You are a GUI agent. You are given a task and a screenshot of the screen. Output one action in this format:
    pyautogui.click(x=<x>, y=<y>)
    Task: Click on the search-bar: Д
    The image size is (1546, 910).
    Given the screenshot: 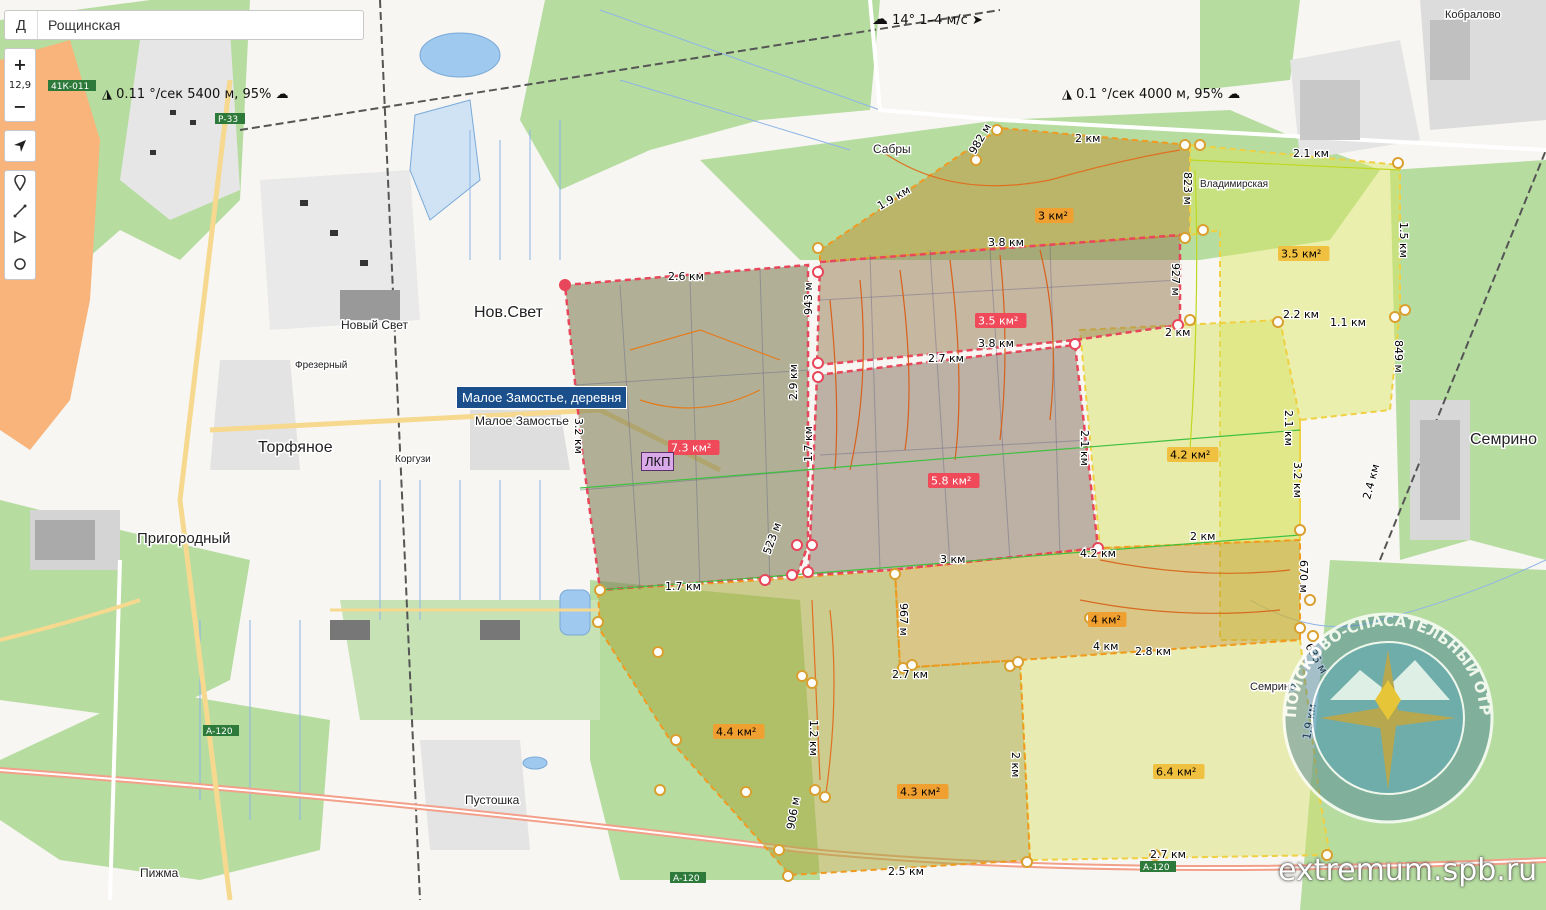 What is the action you would take?
    pyautogui.click(x=184, y=25)
    